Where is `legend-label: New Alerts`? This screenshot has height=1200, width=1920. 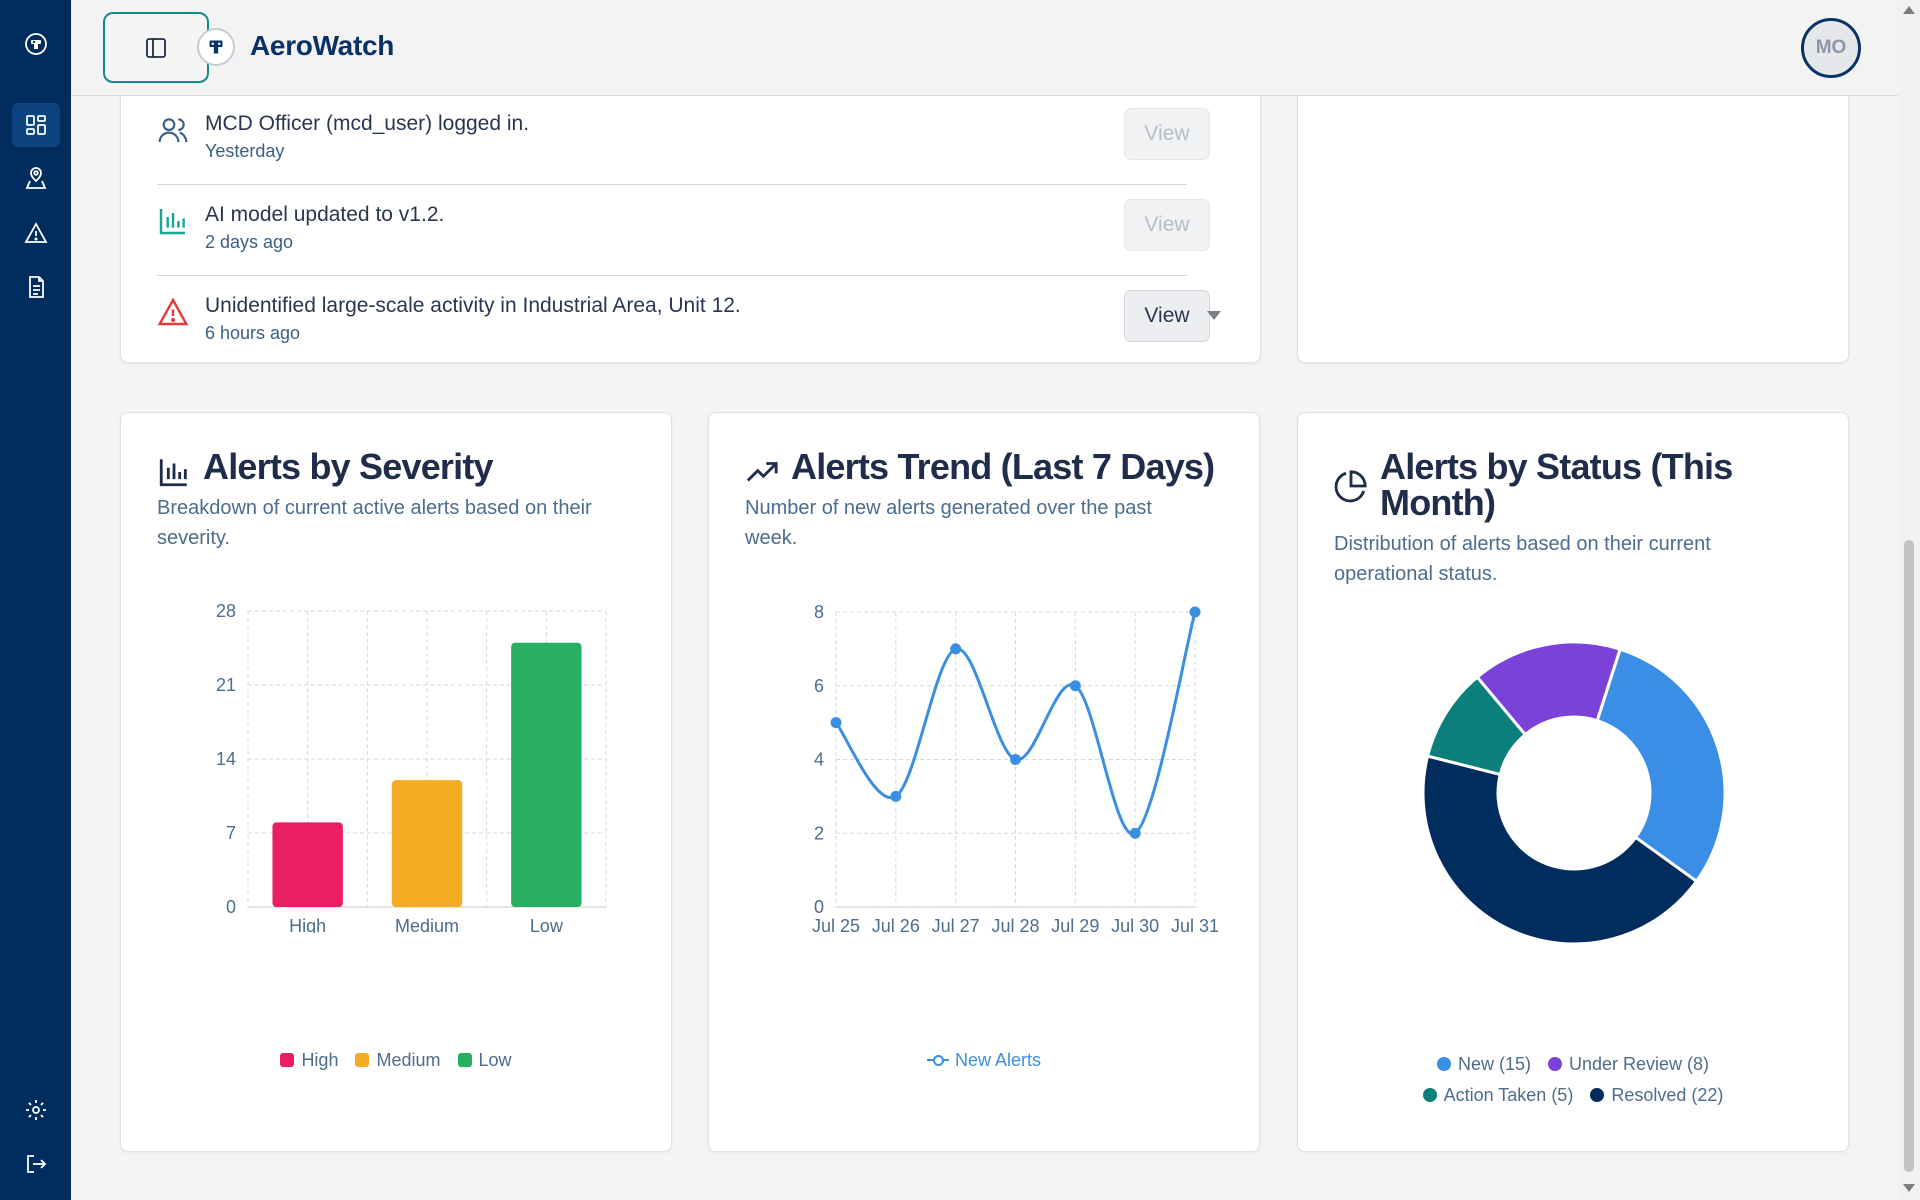 legend-label: New Alerts is located at coordinates (998, 1060).